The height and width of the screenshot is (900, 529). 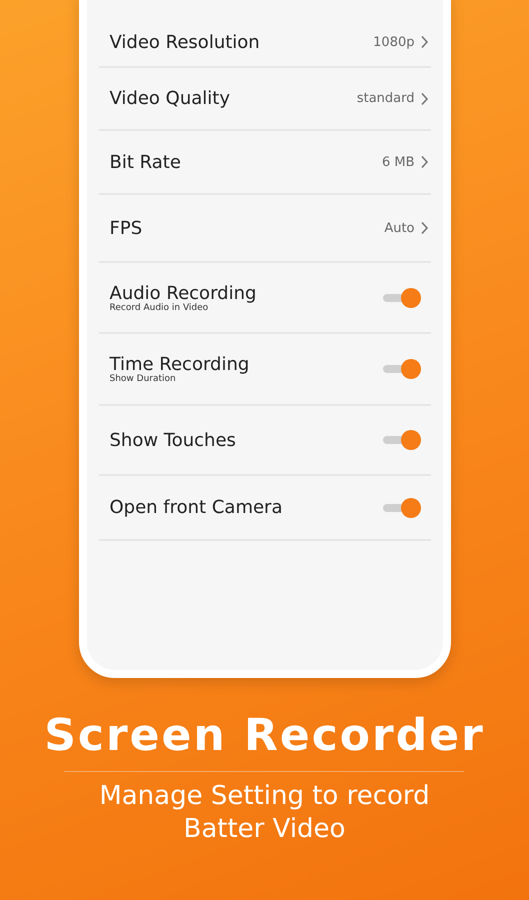 I want to click on setting-value: 1080p, so click(x=393, y=42).